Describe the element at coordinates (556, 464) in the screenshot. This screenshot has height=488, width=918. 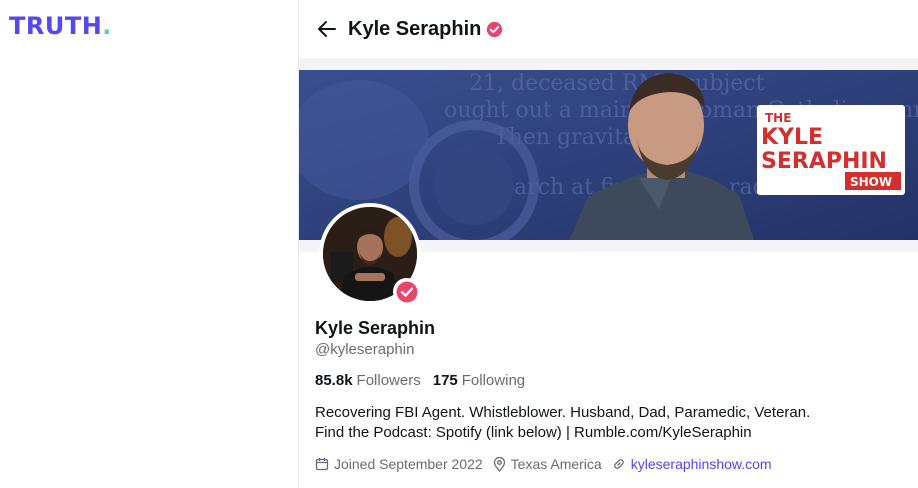
I see `location-text: Texas America` at that location.